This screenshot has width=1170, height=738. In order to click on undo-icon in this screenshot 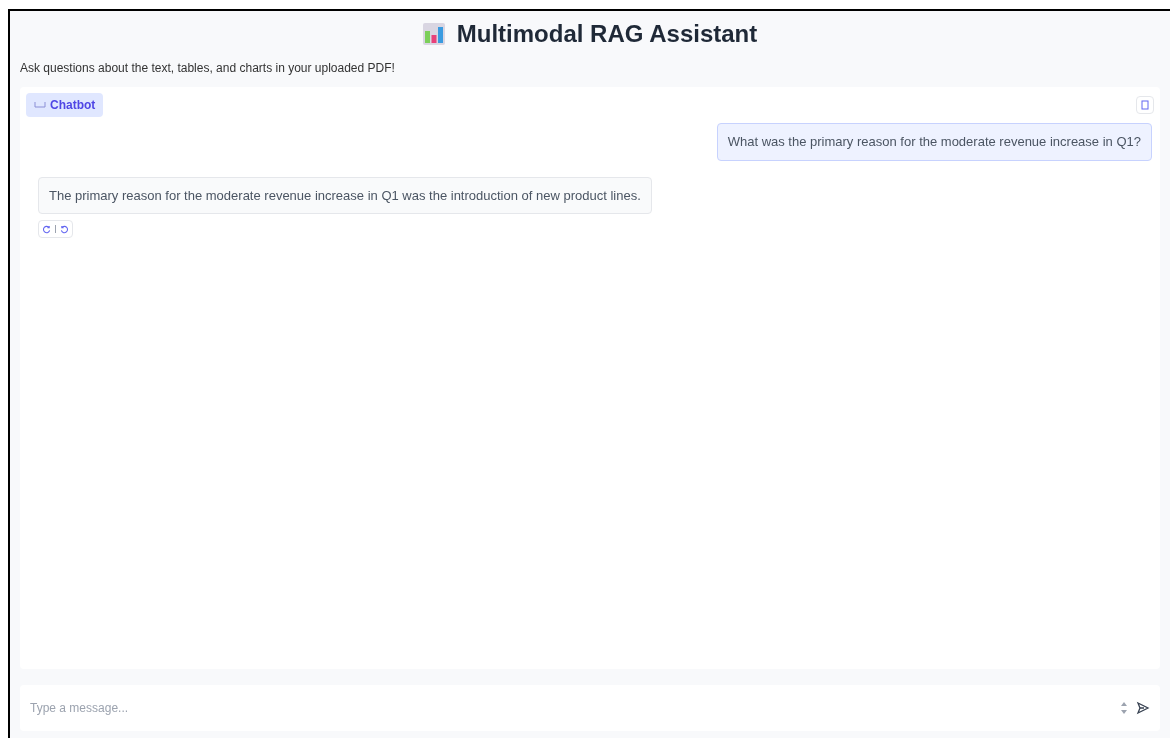, I will do `click(64, 229)`.